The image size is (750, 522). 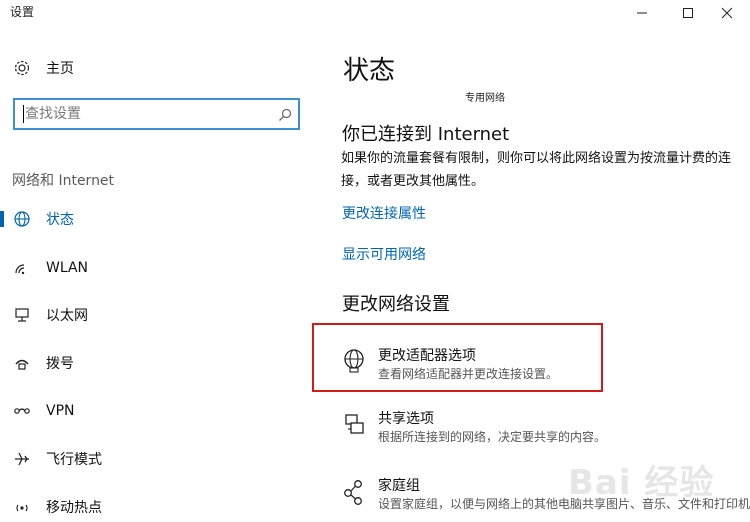 I want to click on text-cursor, so click(x=23, y=114).